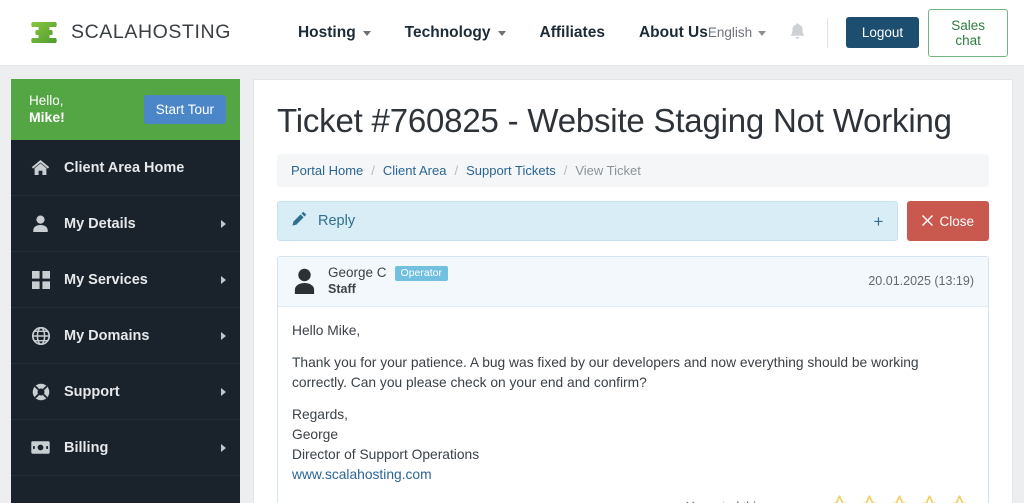 This screenshot has height=503, width=1024. I want to click on nav-item-affiliates: Affiliates, so click(572, 33).